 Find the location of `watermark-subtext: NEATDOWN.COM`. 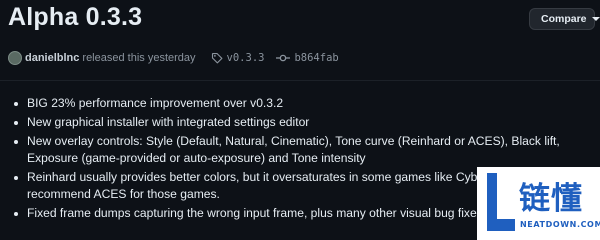

watermark-subtext: NEATDOWN.COM is located at coordinates (560, 224).